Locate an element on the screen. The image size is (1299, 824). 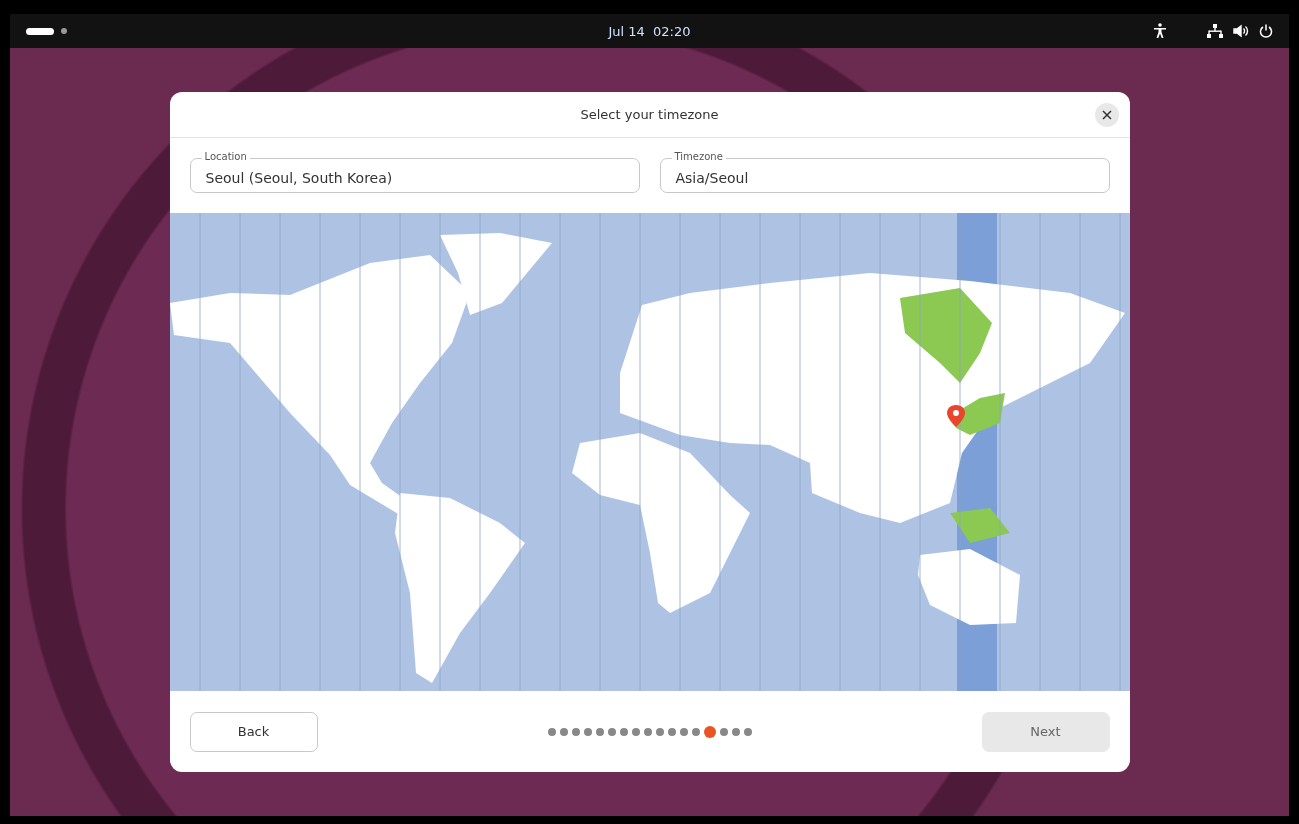
close-button is located at coordinates (1106, 115).